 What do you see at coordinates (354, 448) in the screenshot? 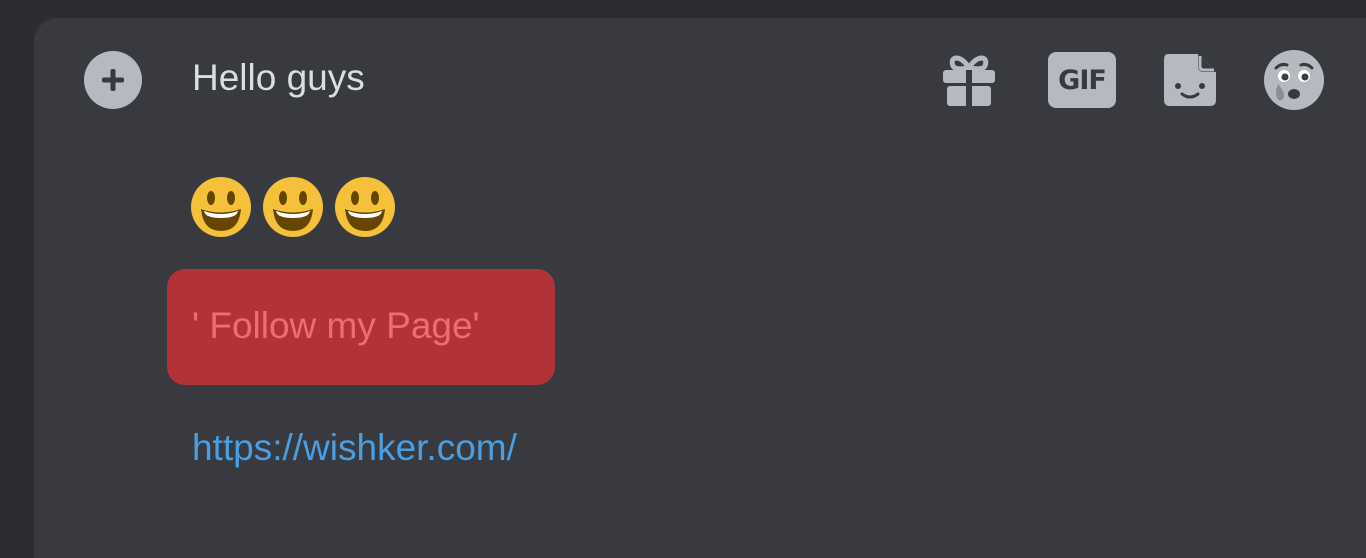
I see `message-link: https://wishker.com/` at bounding box center [354, 448].